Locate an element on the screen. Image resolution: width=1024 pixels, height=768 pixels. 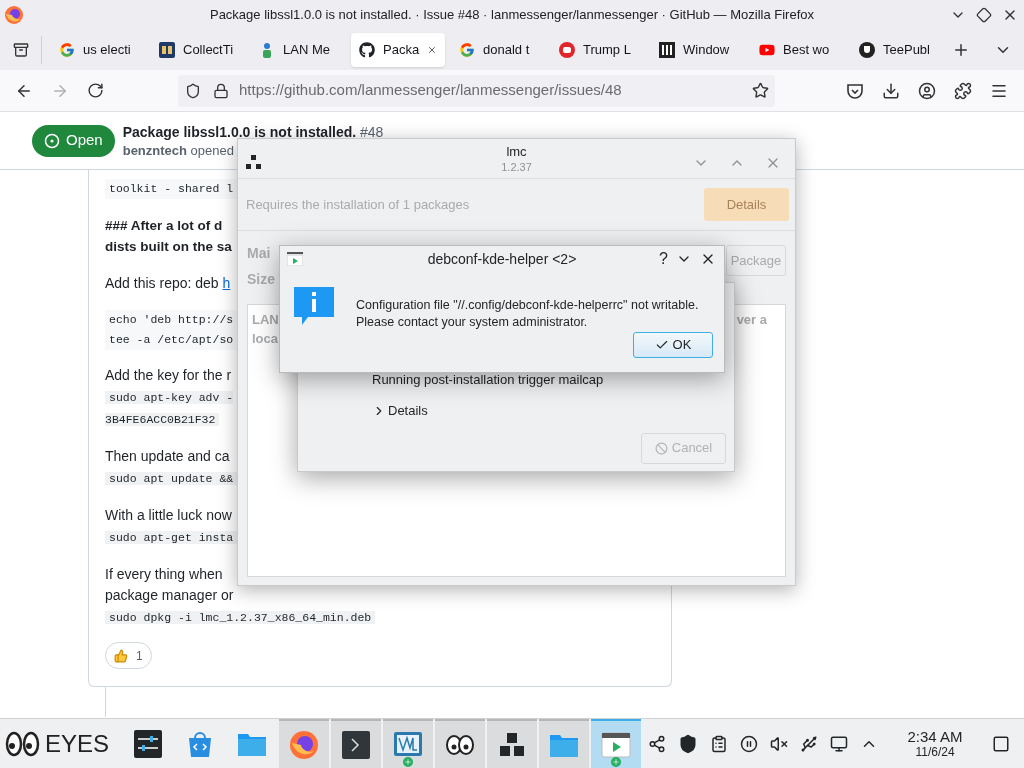
tab-label: CollectTi is located at coordinates (208, 50).